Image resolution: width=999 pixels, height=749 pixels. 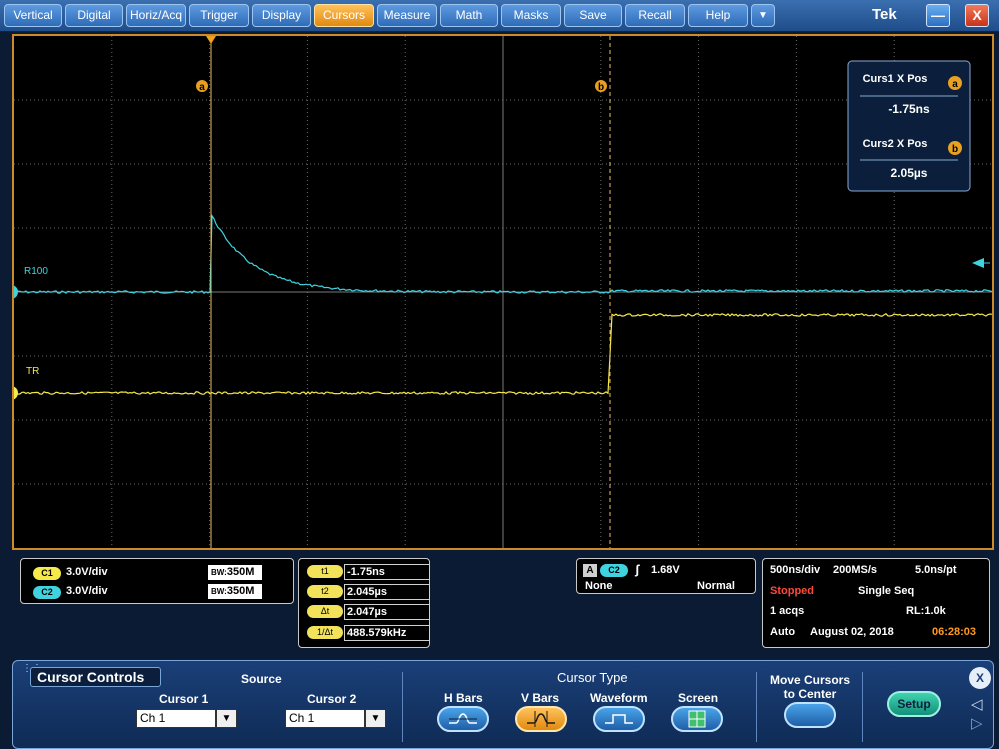 What do you see at coordinates (325, 571) in the screenshot?
I see `t1-tag: t1` at bounding box center [325, 571].